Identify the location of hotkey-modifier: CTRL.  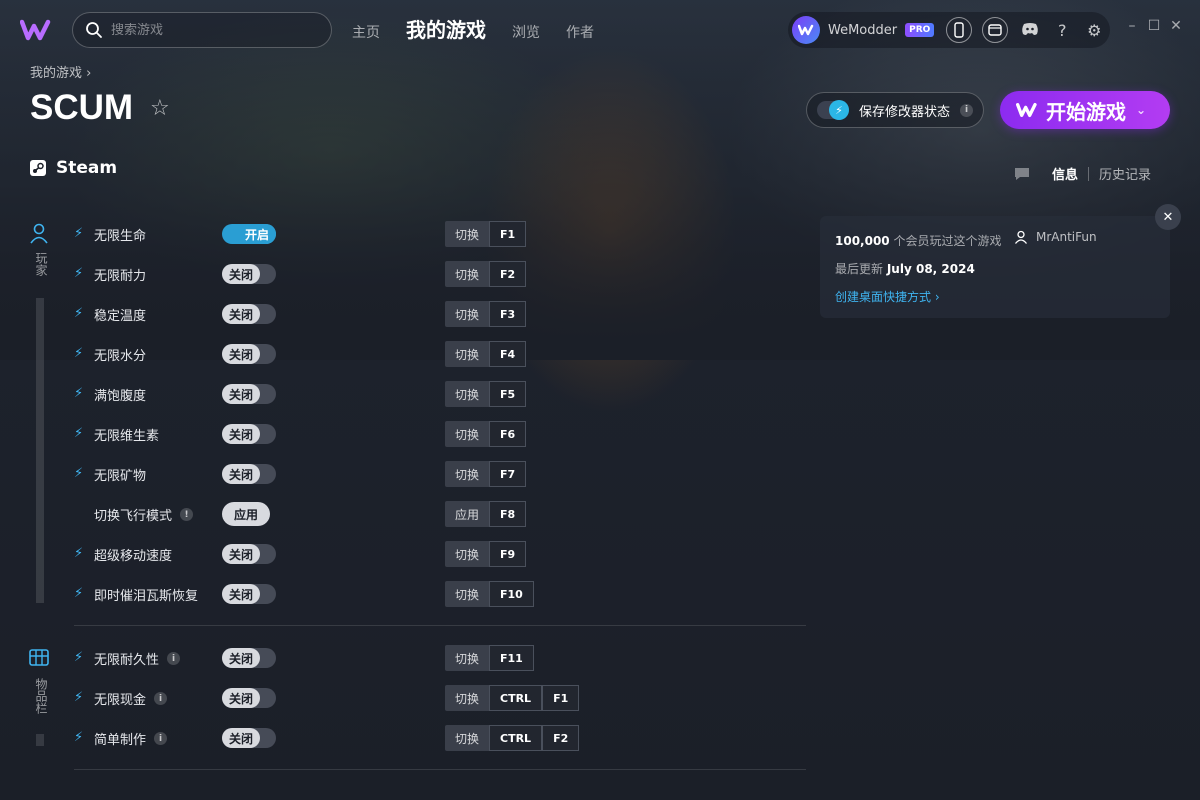
(516, 698).